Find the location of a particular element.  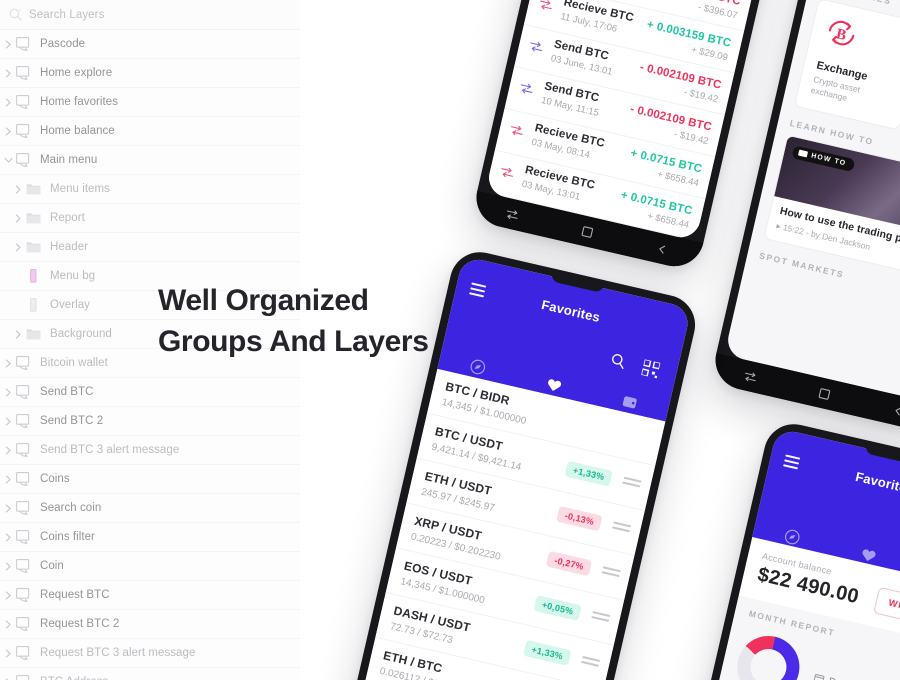

camera-icon is located at coordinates (802, 154).